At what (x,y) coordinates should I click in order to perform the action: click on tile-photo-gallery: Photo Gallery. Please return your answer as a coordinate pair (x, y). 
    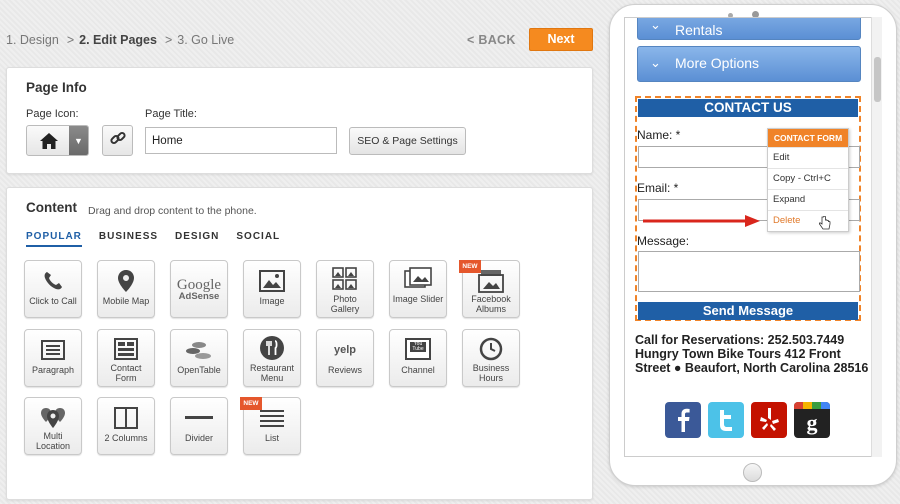
    Looking at the image, I should click on (345, 289).